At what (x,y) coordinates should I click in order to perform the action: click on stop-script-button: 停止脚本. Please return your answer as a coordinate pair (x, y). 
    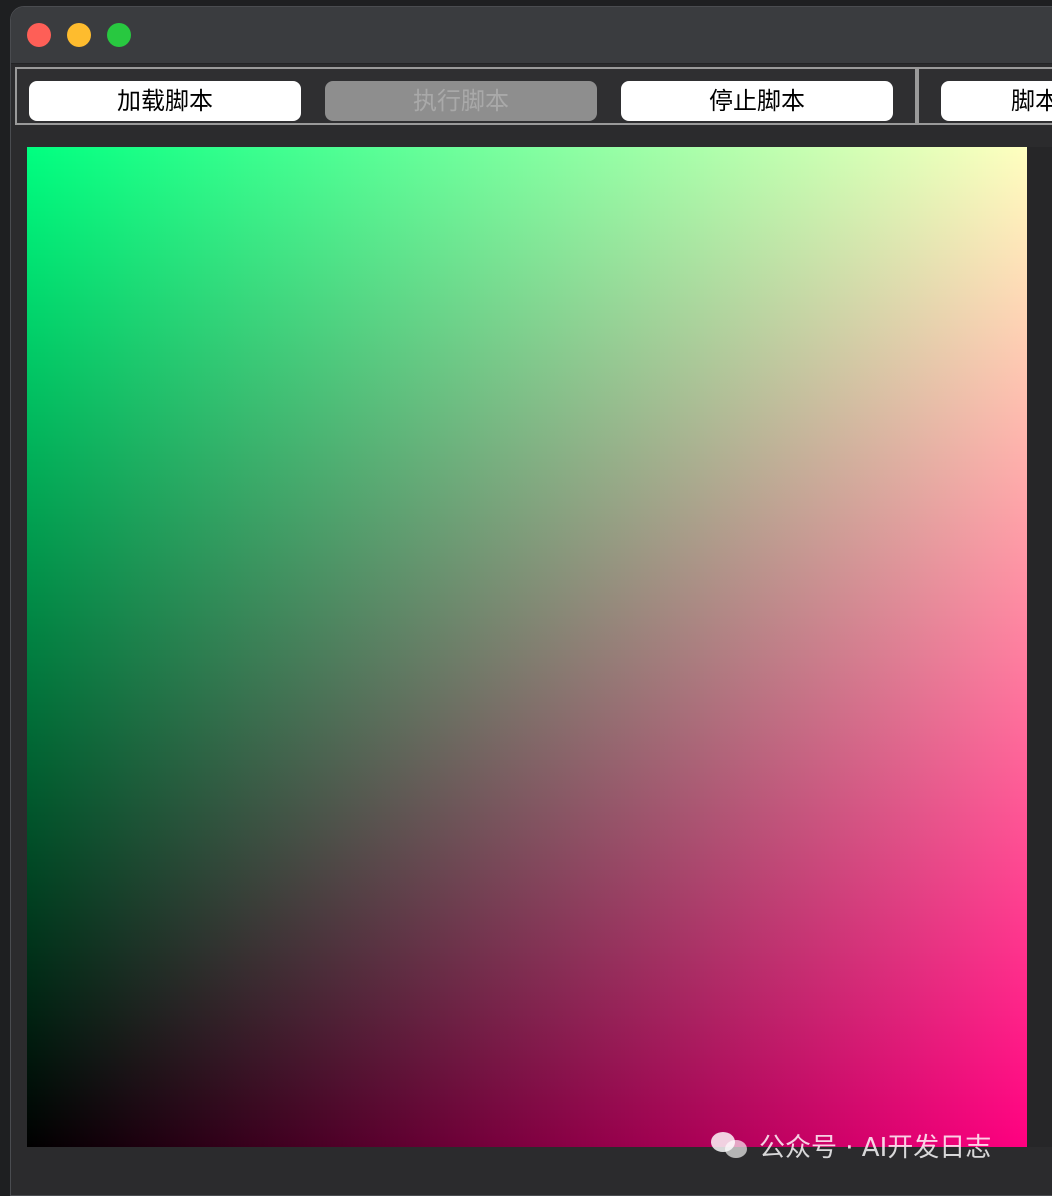
    Looking at the image, I should click on (757, 101).